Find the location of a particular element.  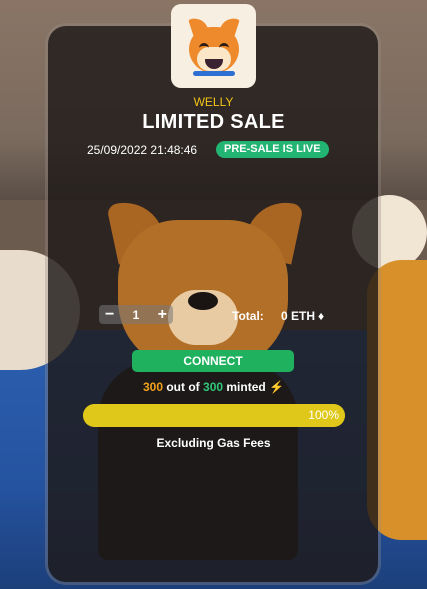

decrement-button: − is located at coordinates (109, 314).